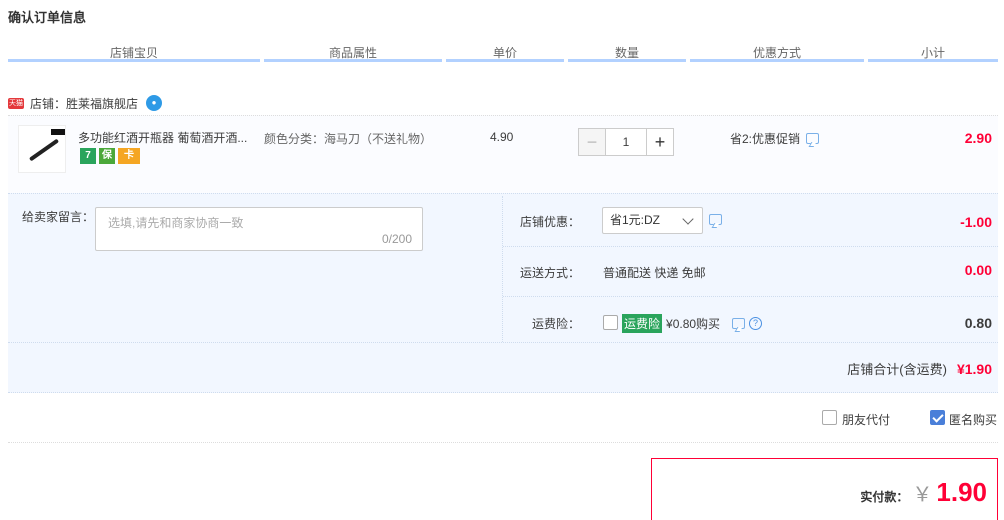 This screenshot has height=520, width=1004. What do you see at coordinates (813, 138) in the screenshot?
I see `promo-info-icon` at bounding box center [813, 138].